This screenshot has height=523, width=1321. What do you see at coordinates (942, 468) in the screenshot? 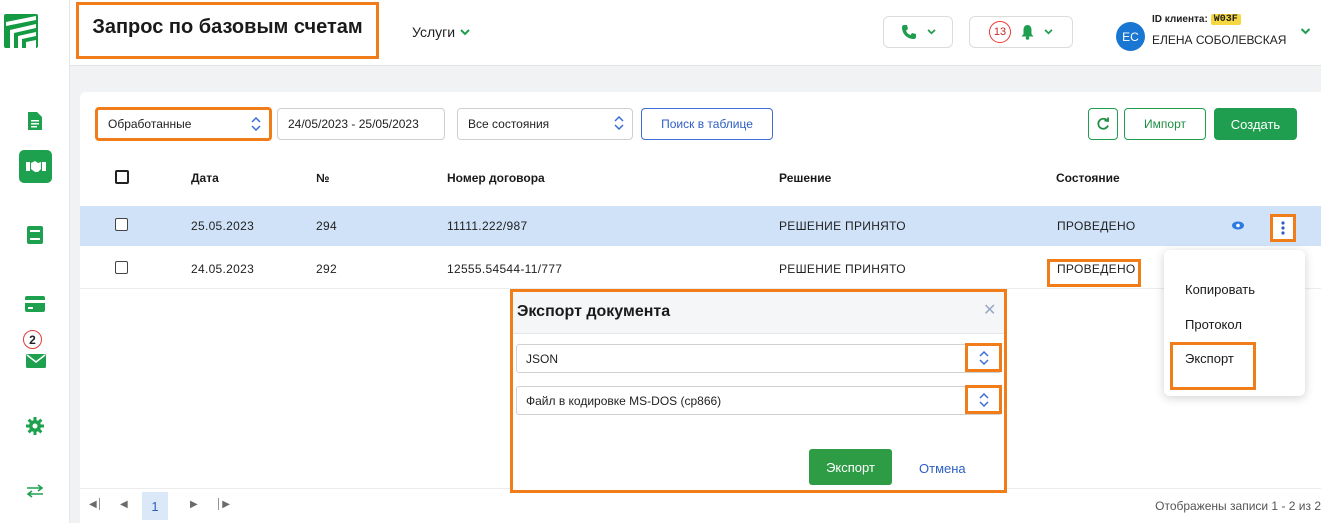
I see `cancel-button: Отмена` at bounding box center [942, 468].